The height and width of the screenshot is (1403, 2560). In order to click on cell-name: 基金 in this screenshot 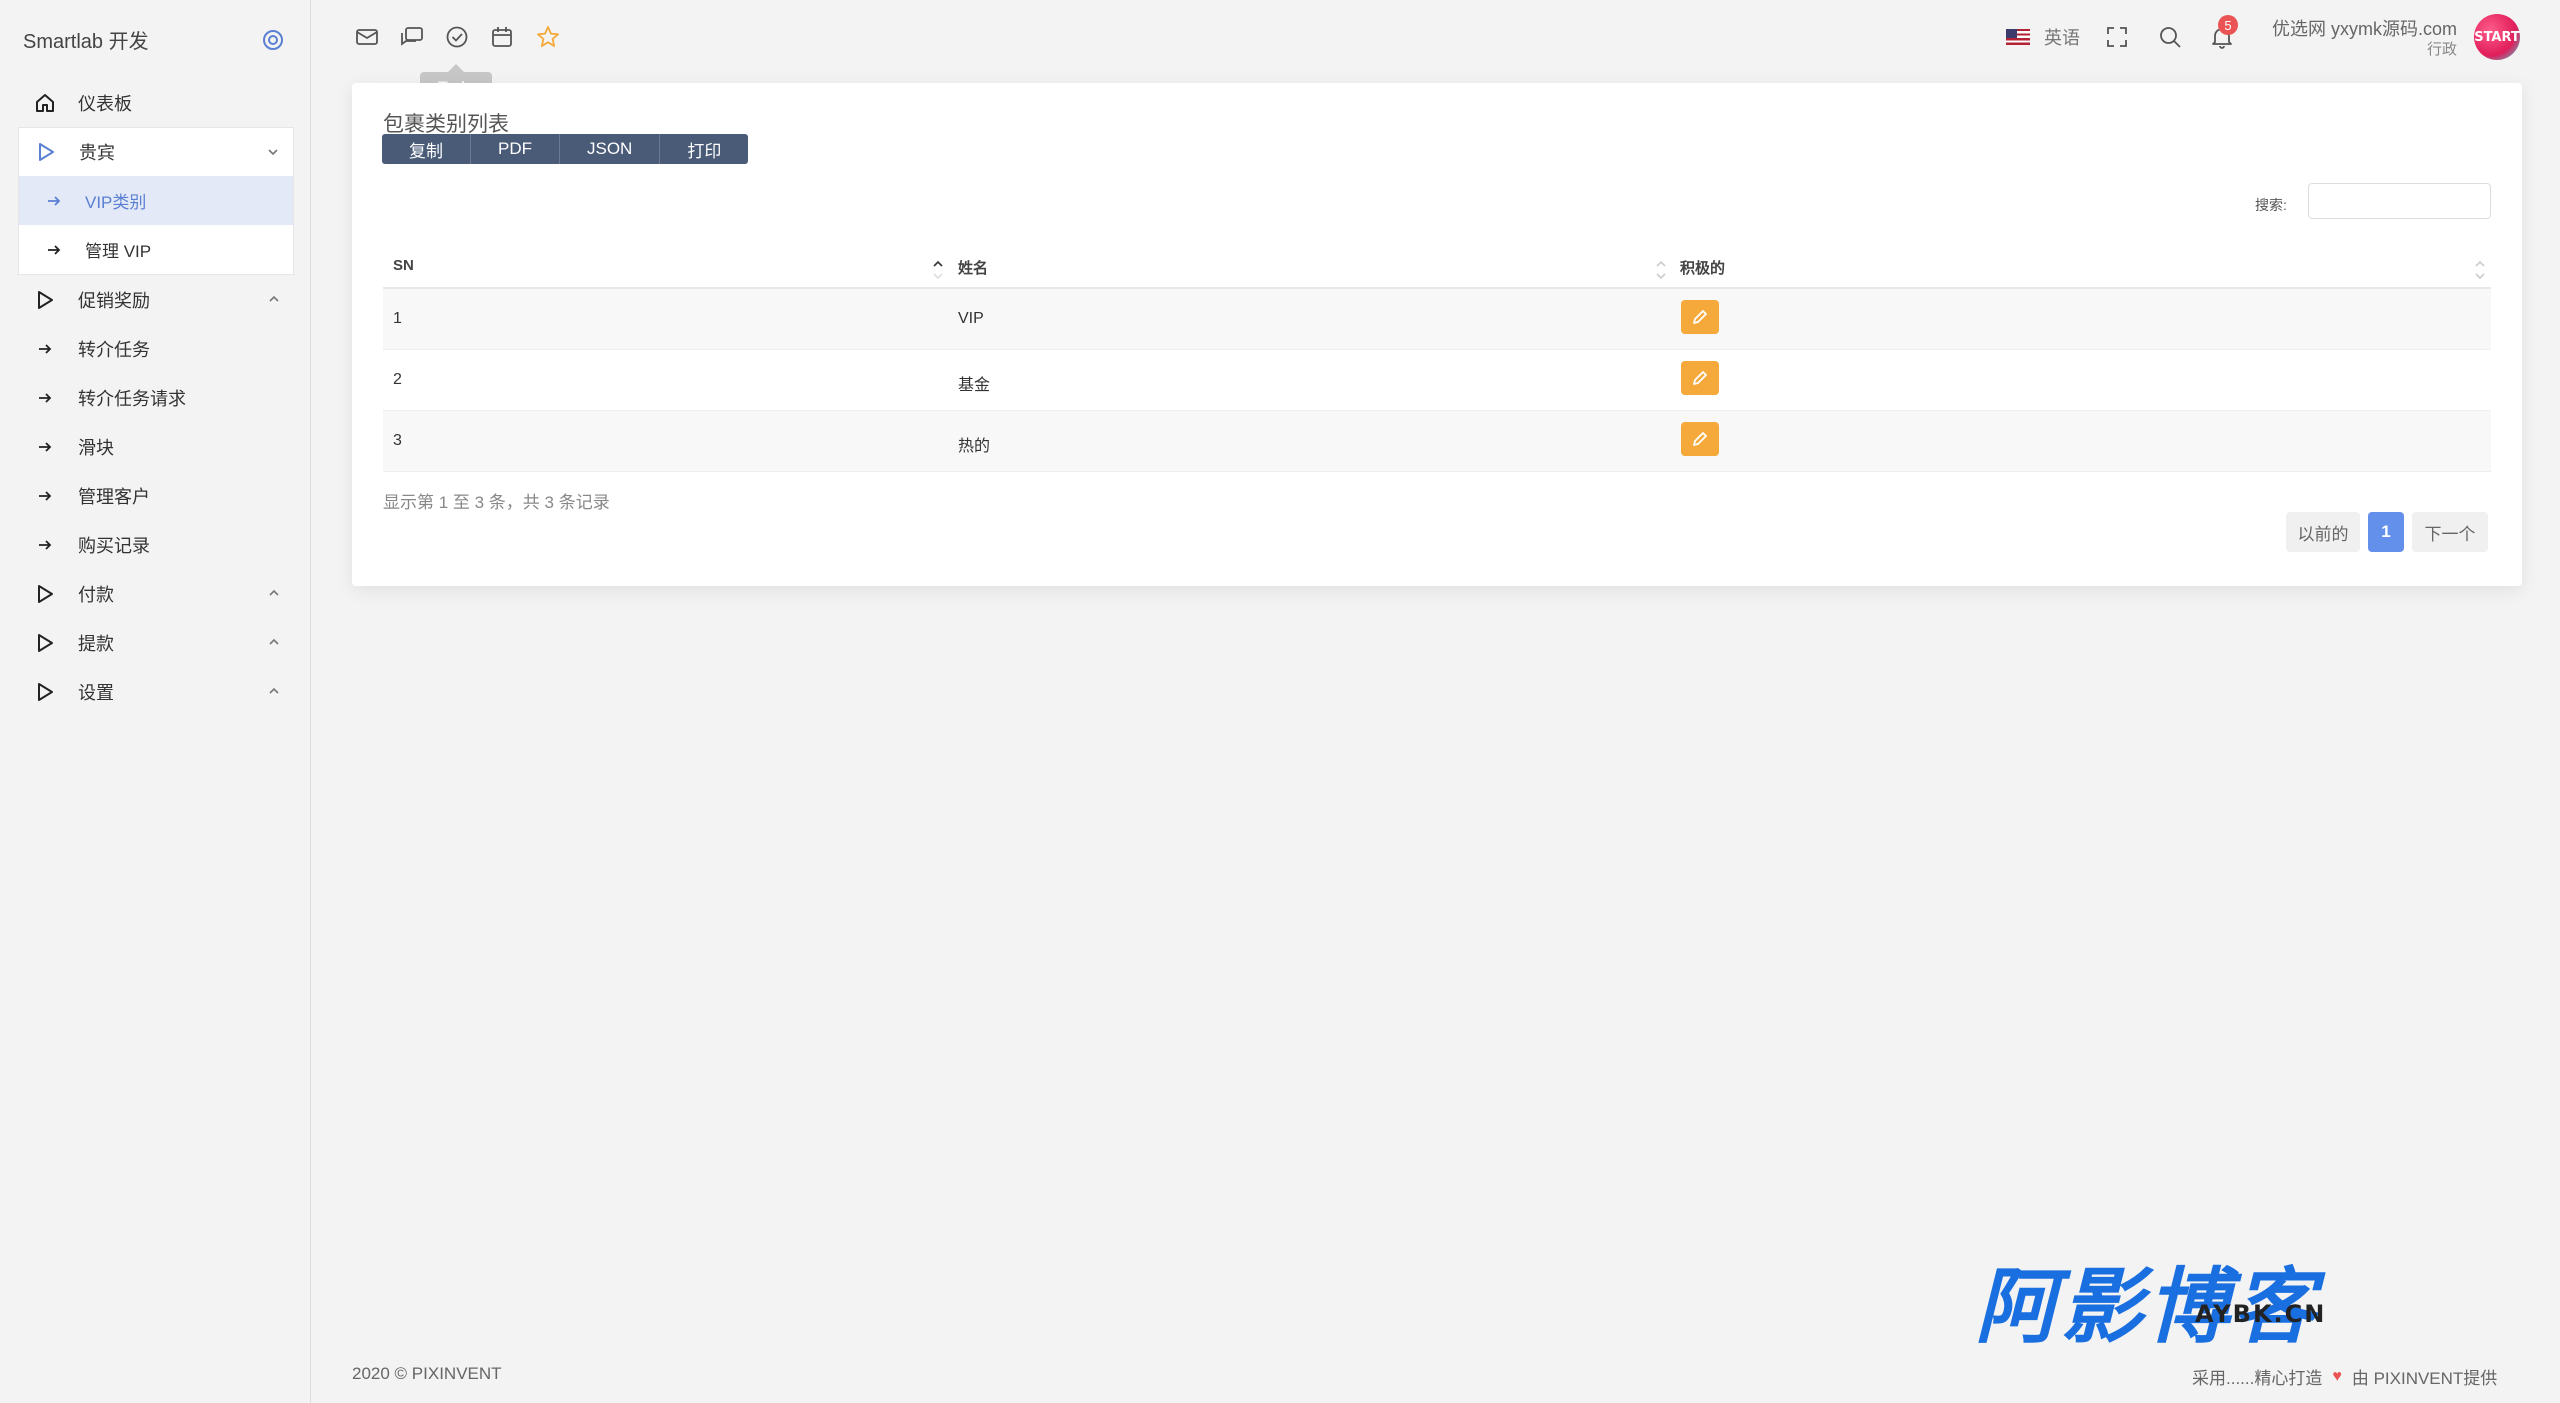, I will do `click(974, 385)`.